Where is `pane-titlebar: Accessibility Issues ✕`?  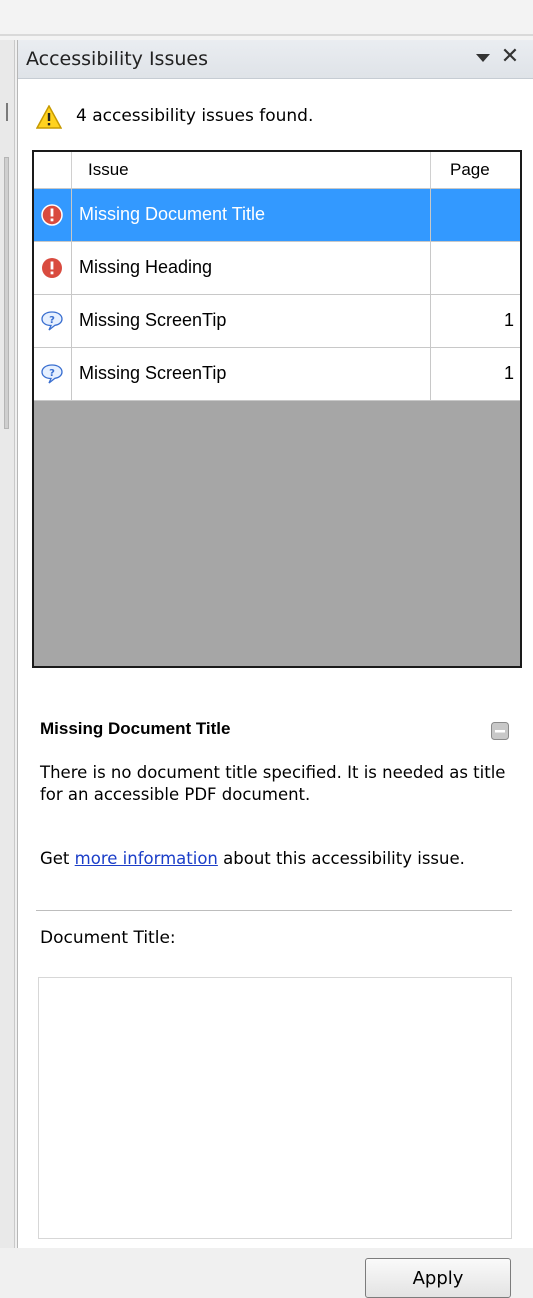
pane-titlebar: Accessibility Issues ✕ is located at coordinates (275, 59).